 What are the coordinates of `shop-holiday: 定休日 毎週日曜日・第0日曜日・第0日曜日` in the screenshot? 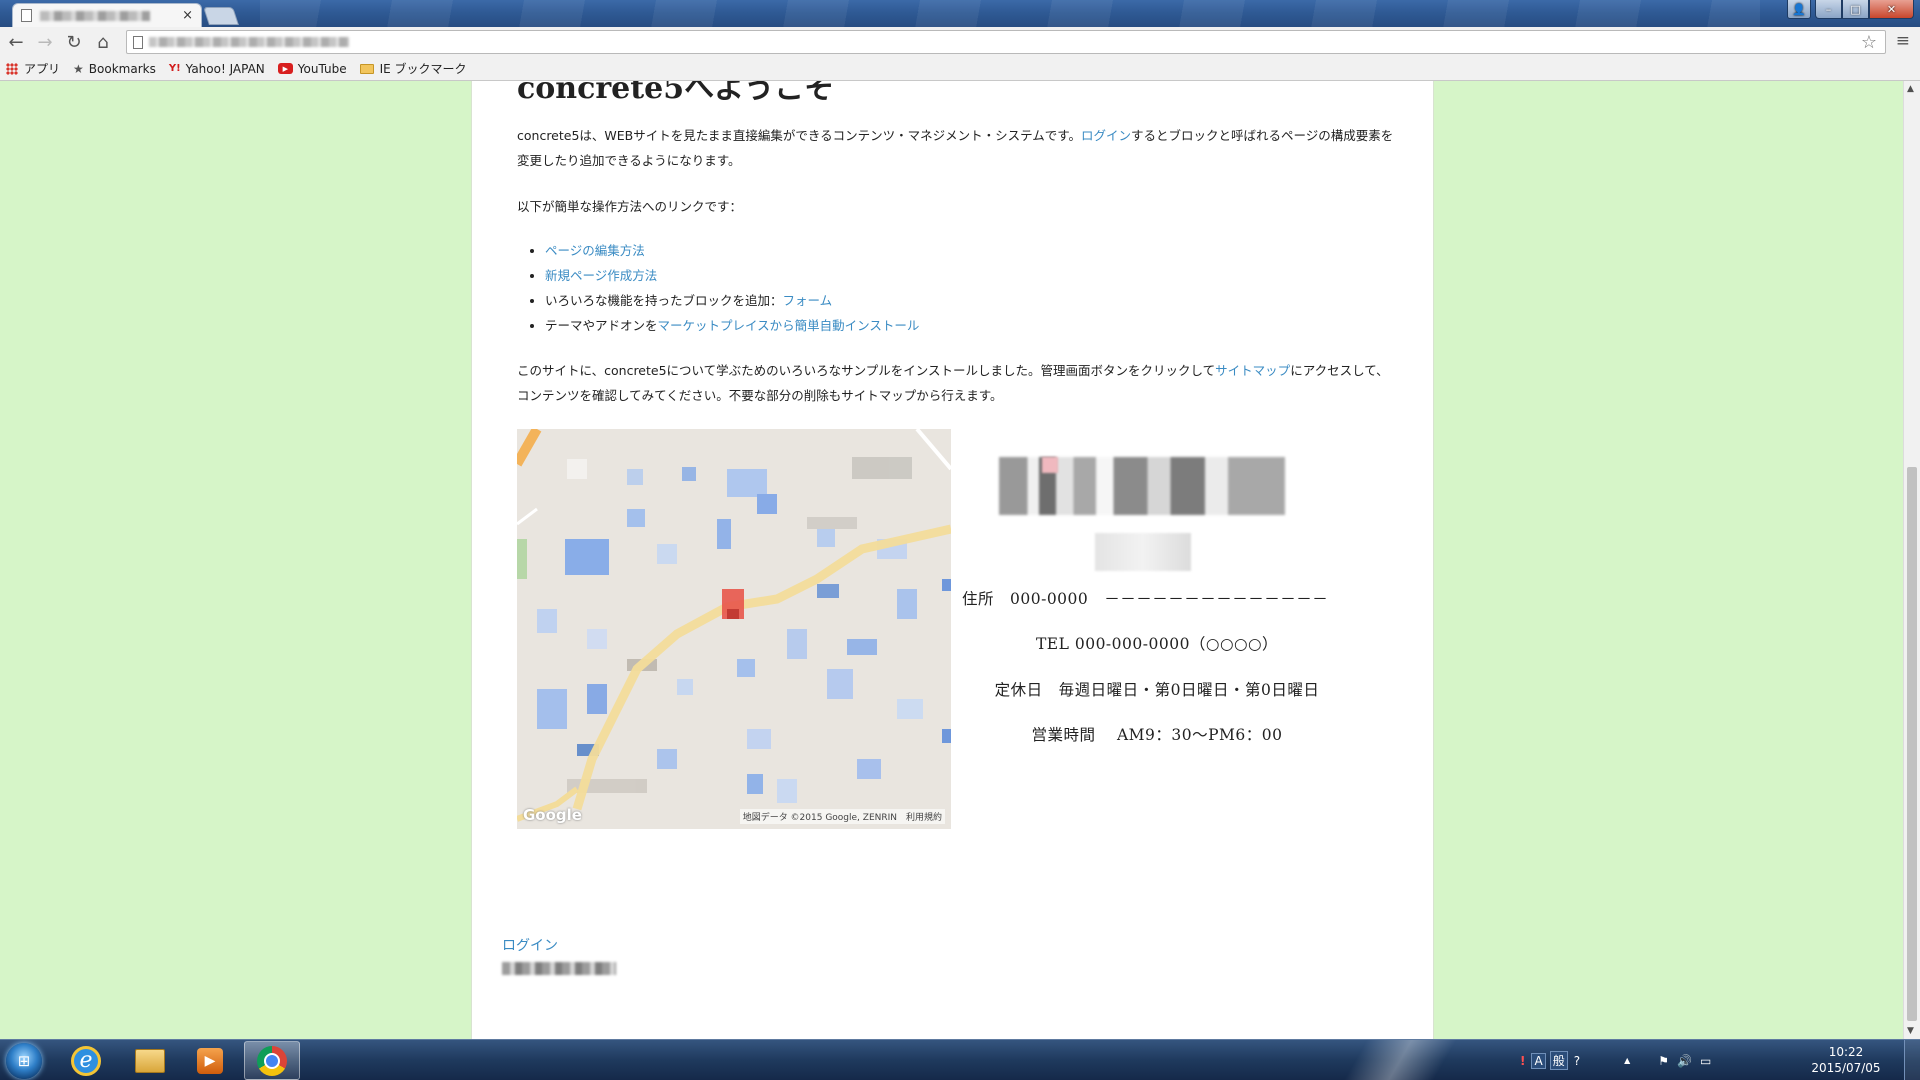 It's located at (1157, 690).